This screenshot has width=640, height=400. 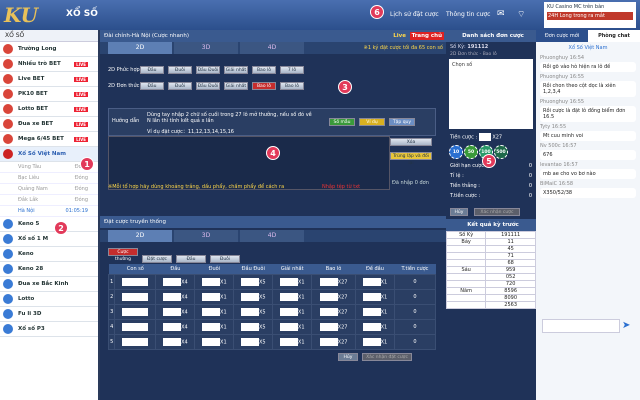 I want to click on sidebar-item: Lotto BET LIVE, so click(x=49, y=109).